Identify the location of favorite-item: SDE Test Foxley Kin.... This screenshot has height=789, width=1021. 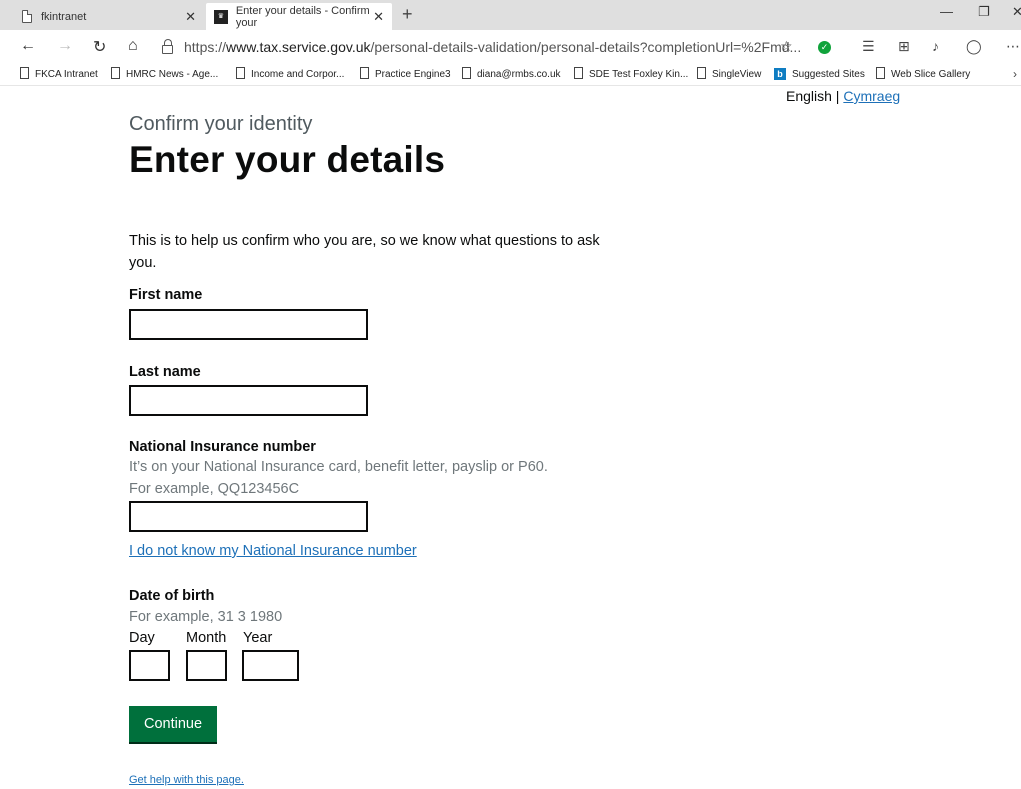
(631, 73).